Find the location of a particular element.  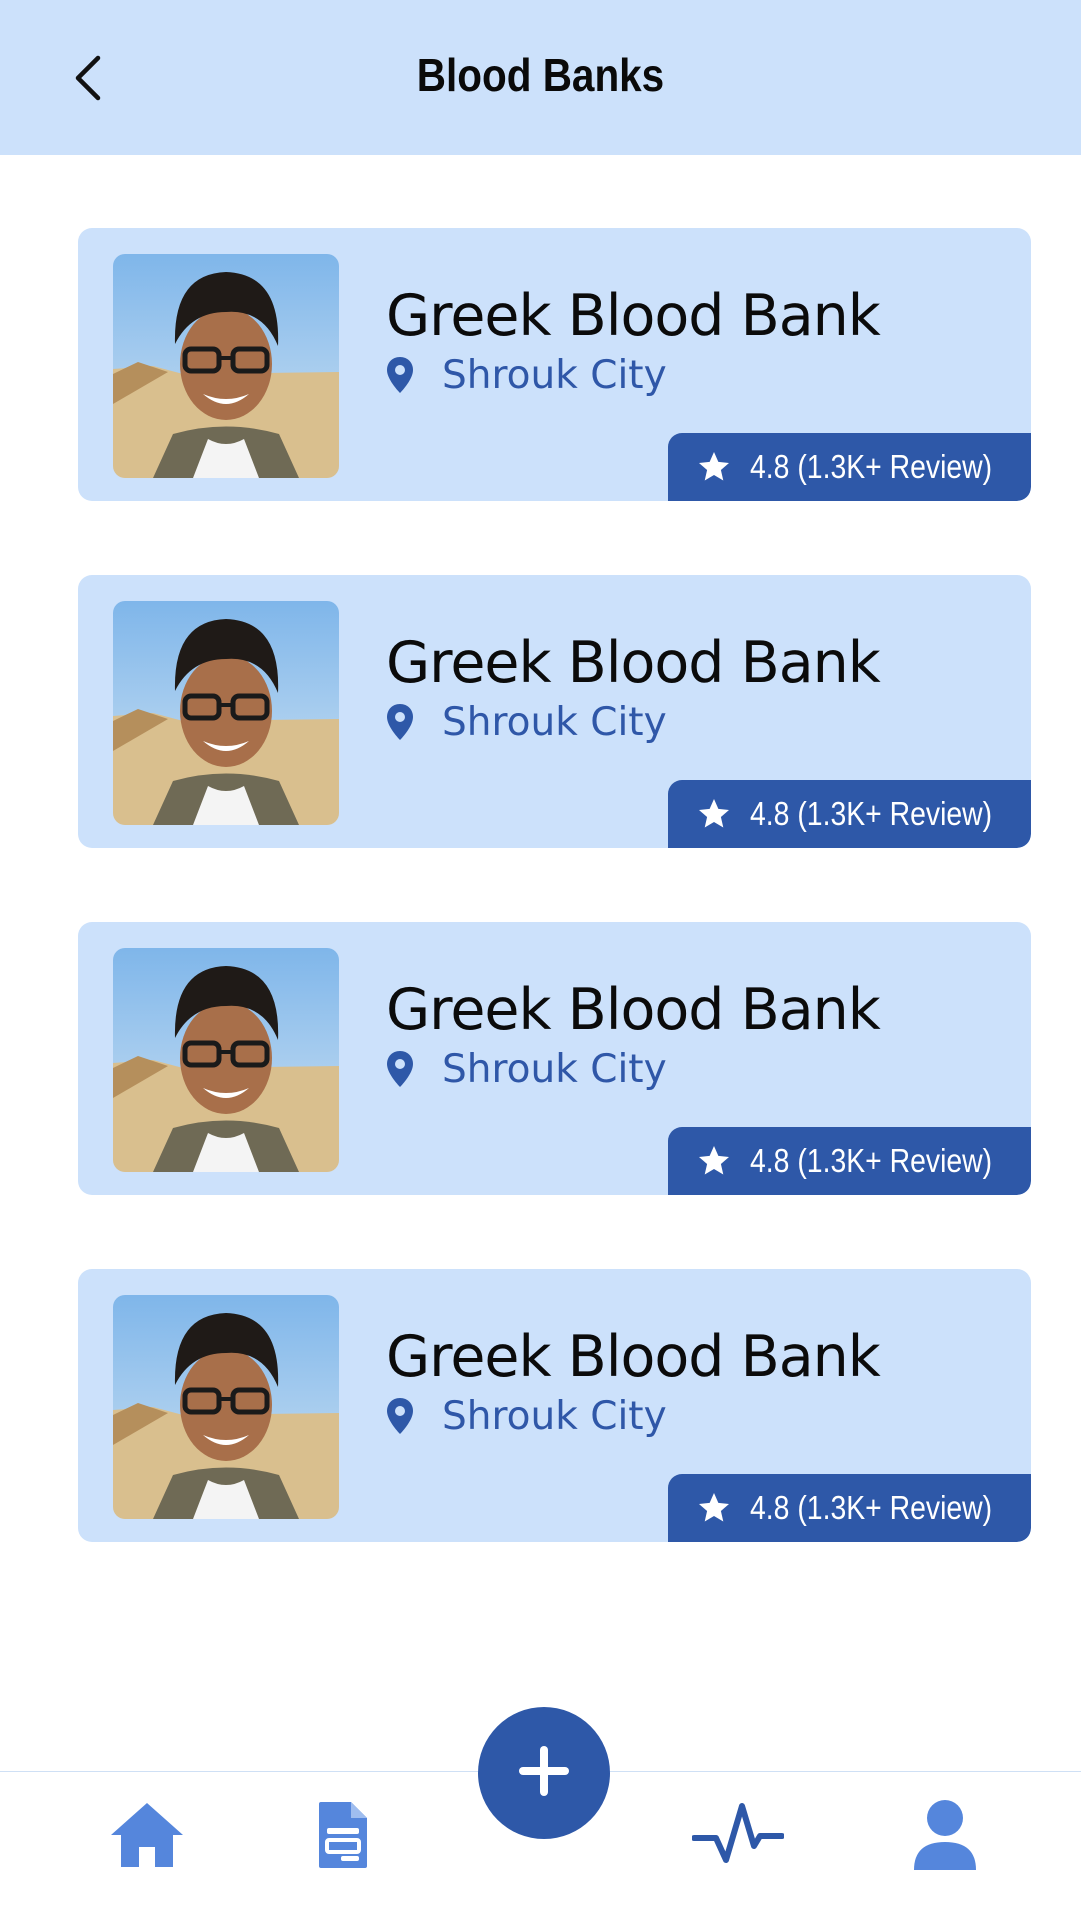

nav-documents is located at coordinates (343, 1837).